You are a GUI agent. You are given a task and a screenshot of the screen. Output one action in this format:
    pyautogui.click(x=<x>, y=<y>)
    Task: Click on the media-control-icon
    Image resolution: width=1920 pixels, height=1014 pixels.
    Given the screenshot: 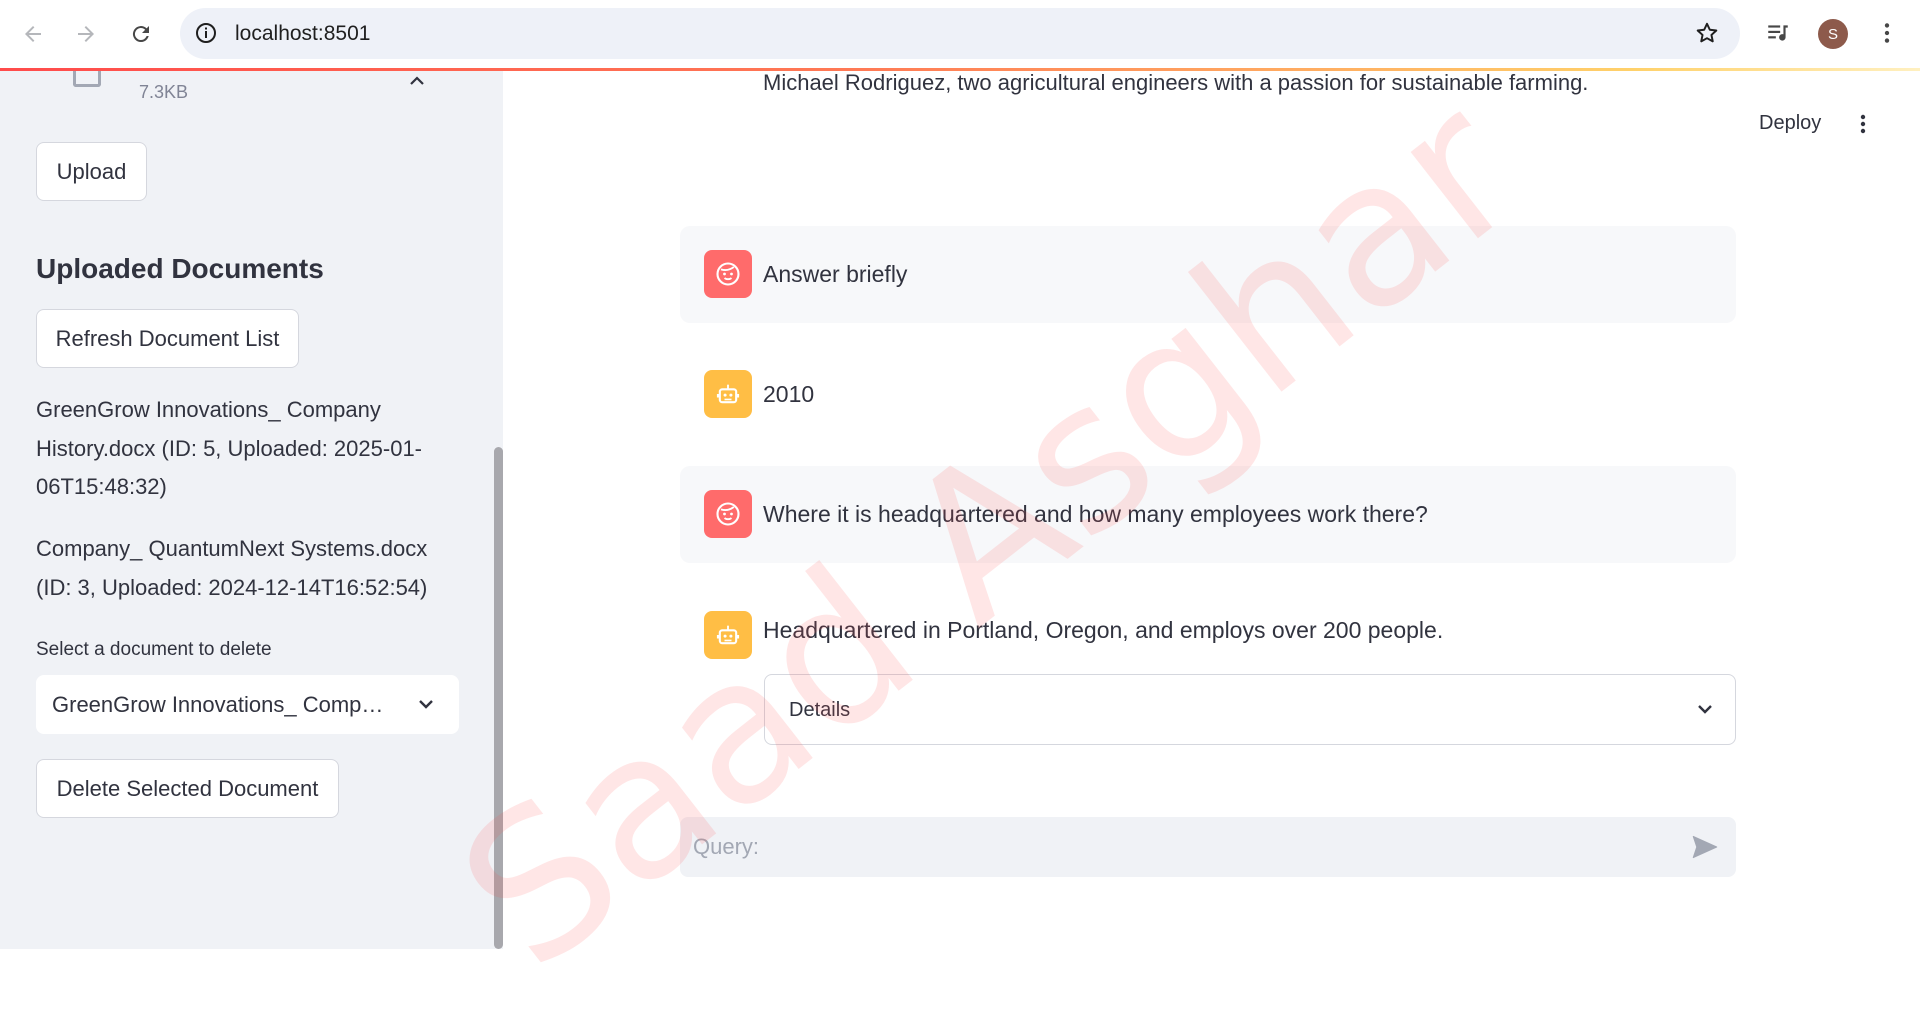 What is the action you would take?
    pyautogui.click(x=1778, y=33)
    